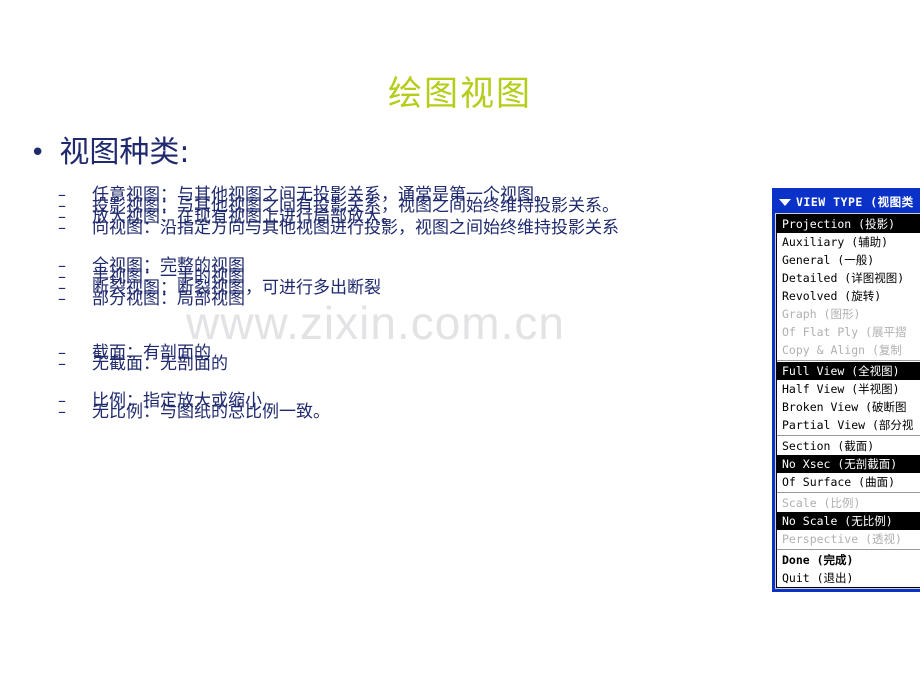 The height and width of the screenshot is (690, 920). I want to click on menu-item: Half View (半视图), so click(848, 389).